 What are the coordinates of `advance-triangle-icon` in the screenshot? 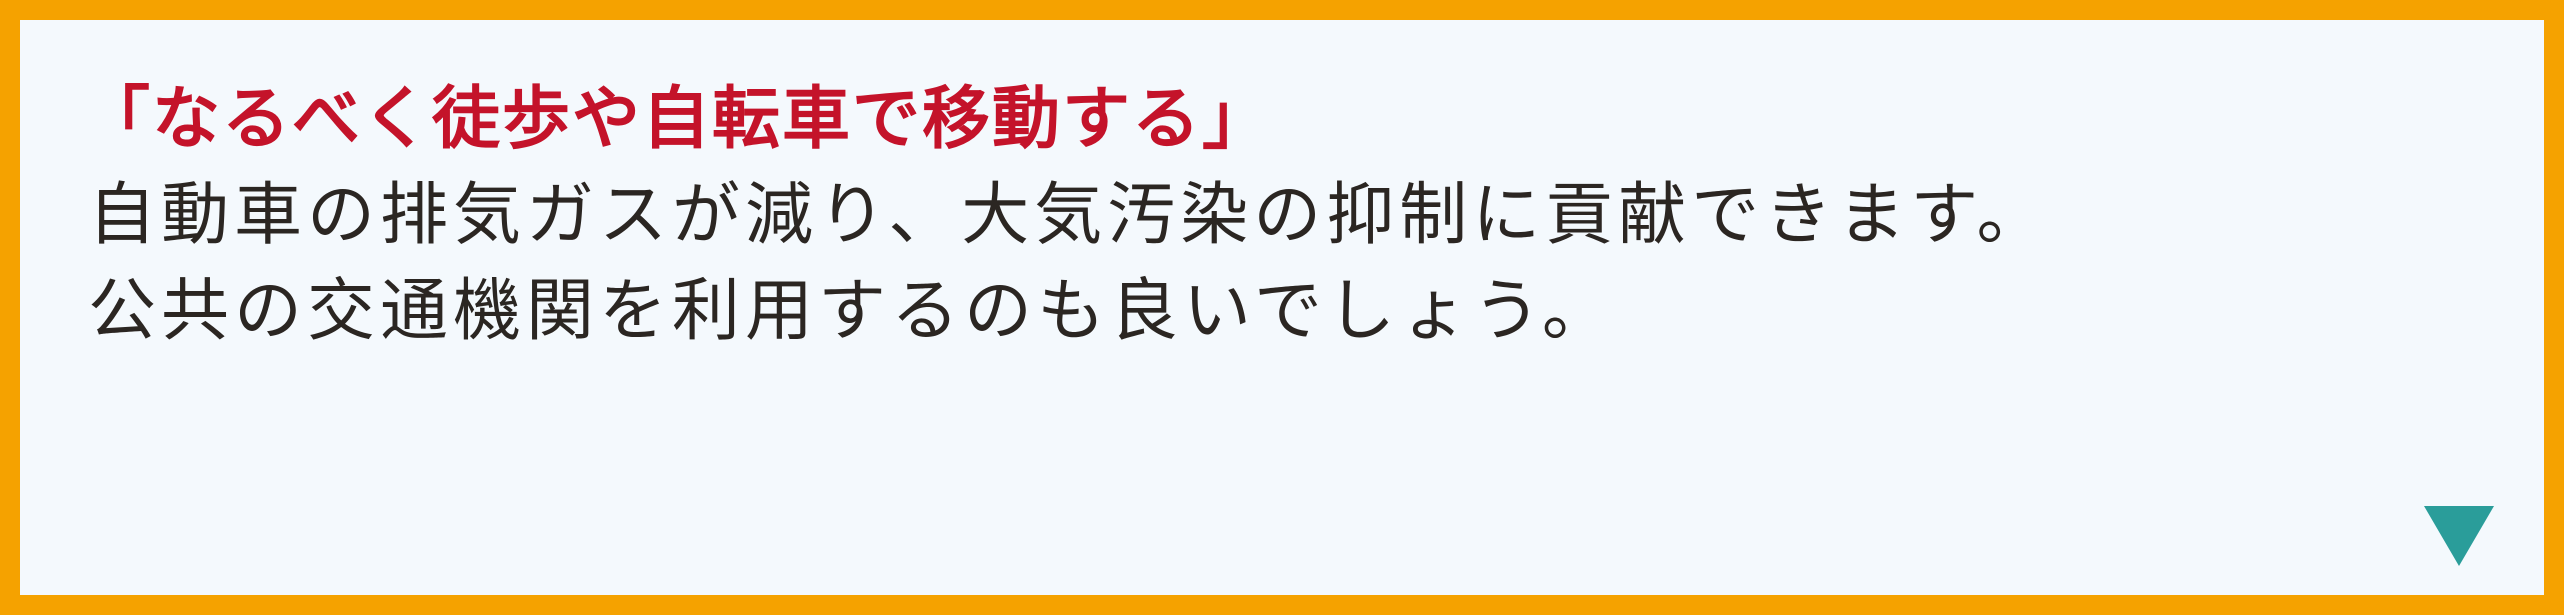 It's located at (2459, 536).